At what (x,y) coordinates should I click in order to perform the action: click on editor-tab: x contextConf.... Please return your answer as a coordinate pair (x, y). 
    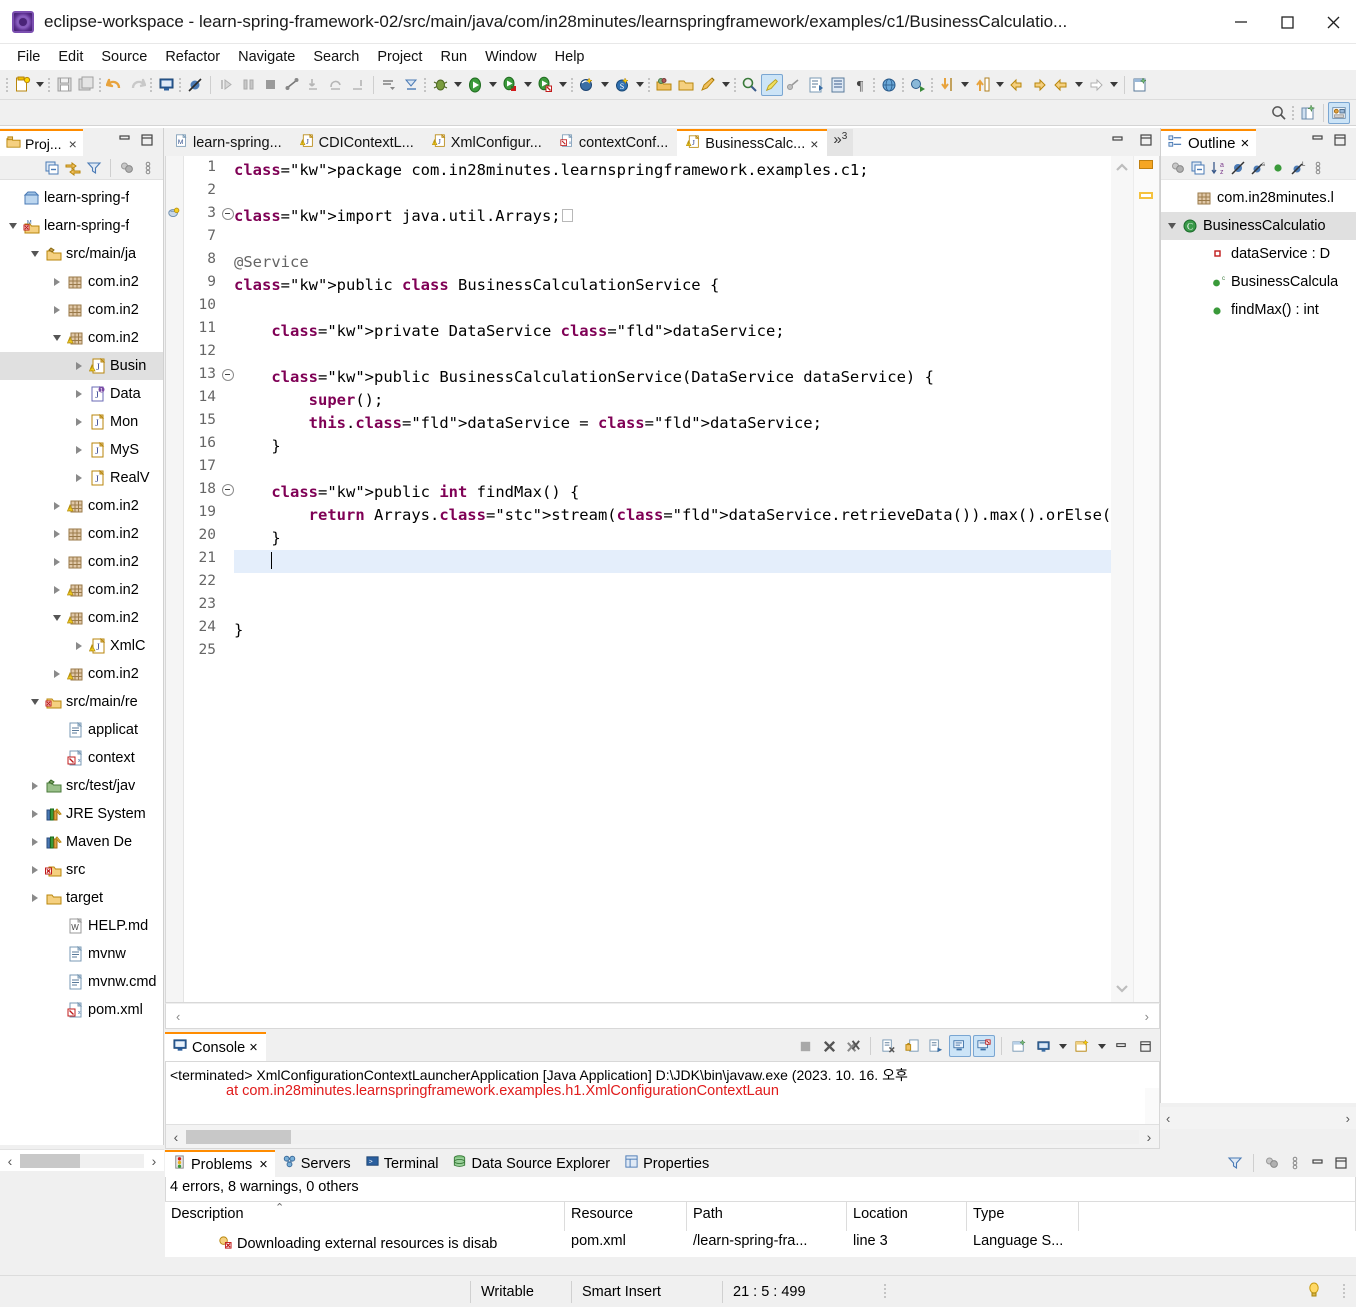
    Looking at the image, I should click on (614, 142).